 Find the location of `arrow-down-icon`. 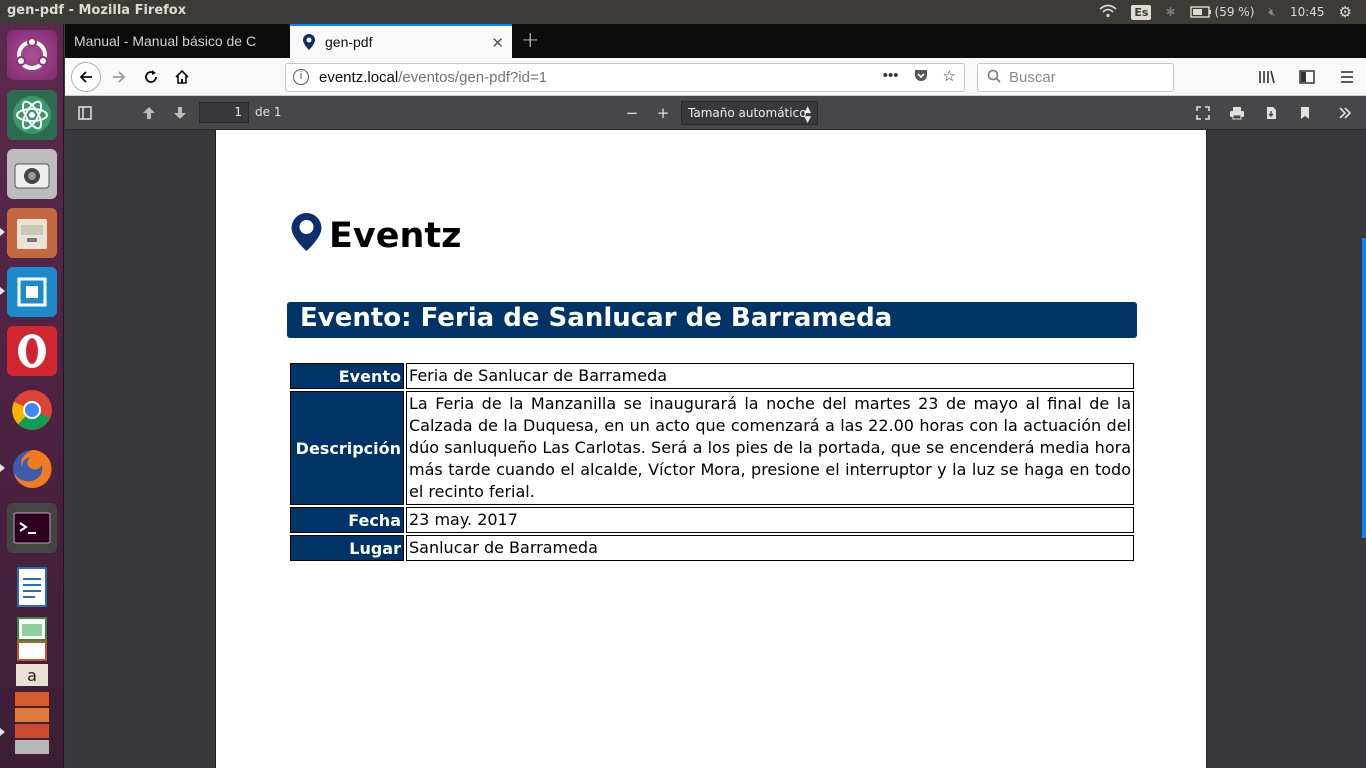

arrow-down-icon is located at coordinates (180, 113).